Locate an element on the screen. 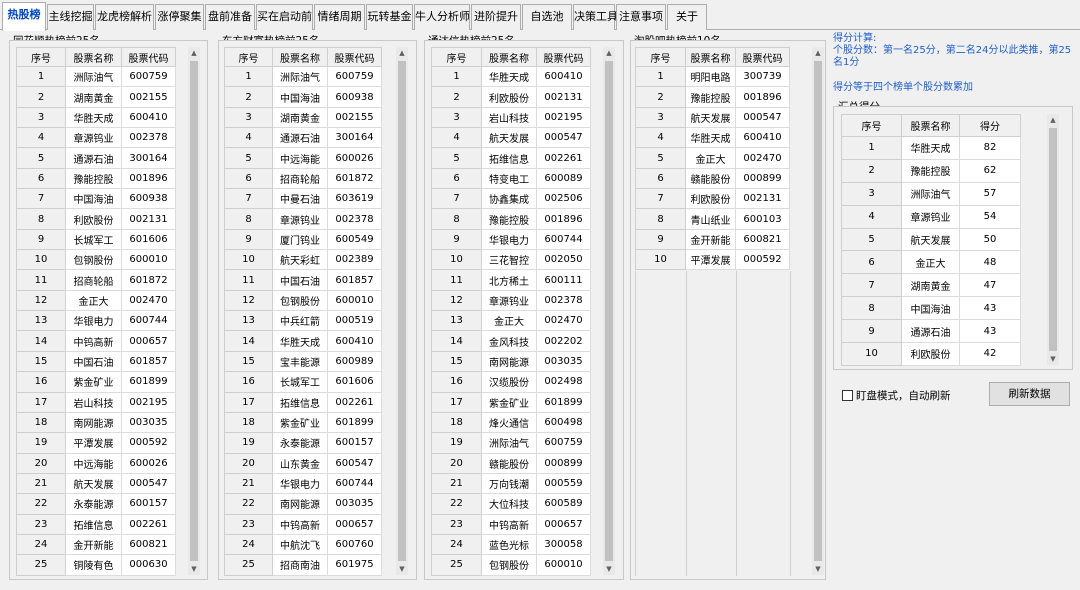 The width and height of the screenshot is (1080, 590). table-row: 22 永泰能源 600157 is located at coordinates (96, 504).